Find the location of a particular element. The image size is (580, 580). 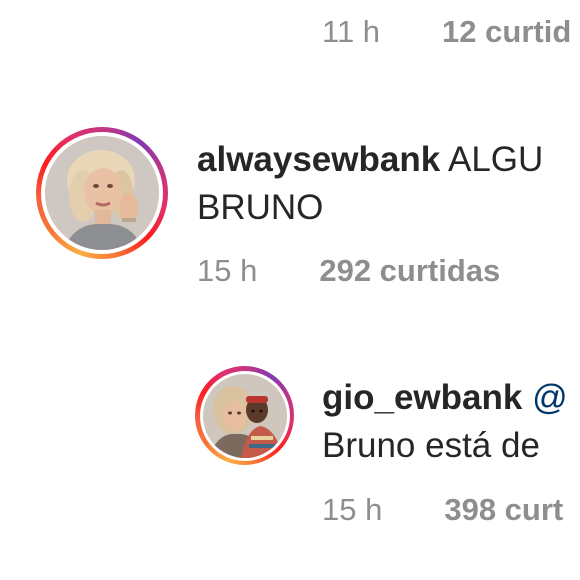

comment-username: gio_ewbank is located at coordinates (422, 397).